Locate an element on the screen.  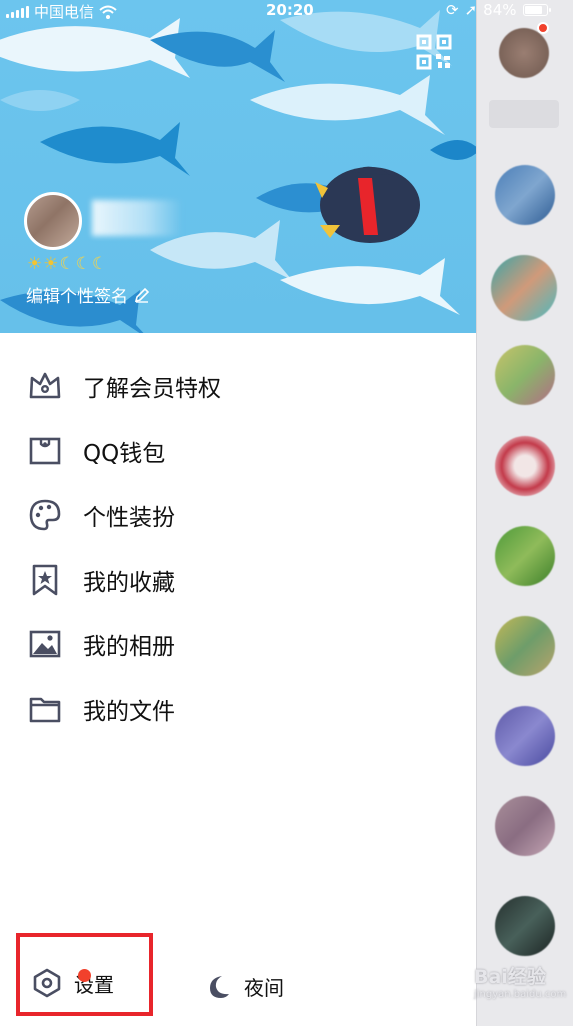
status-bar: 中国电信 20:20 ⟳ ➚ 84% is located at coordinates (286, 11).